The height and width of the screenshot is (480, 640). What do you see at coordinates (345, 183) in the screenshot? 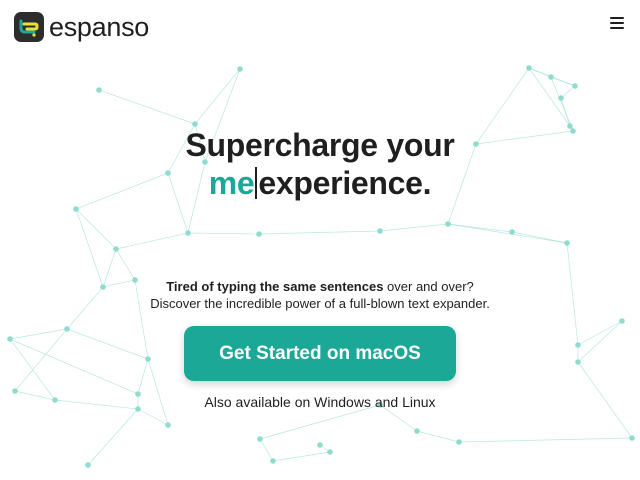
I see `hero-title-line2-rest: experience.` at bounding box center [345, 183].